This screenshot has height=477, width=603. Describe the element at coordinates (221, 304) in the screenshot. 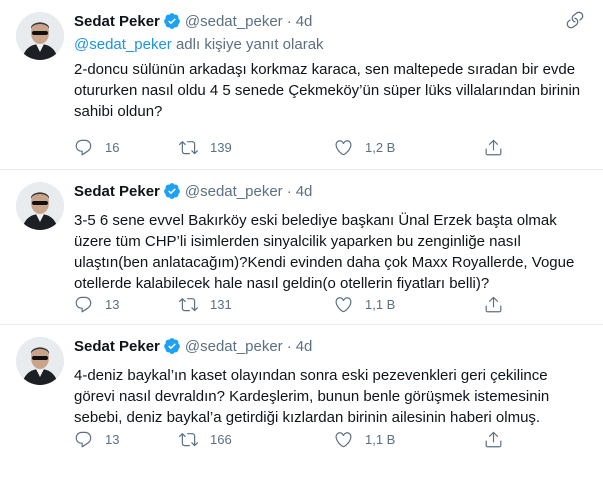

I see `retweet-count: 131` at that location.